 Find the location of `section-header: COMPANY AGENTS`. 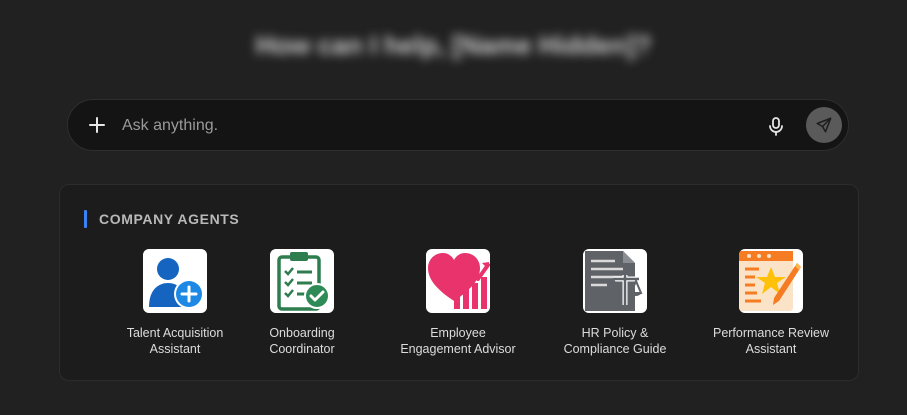

section-header: COMPANY AGENTS is located at coordinates (161, 219).